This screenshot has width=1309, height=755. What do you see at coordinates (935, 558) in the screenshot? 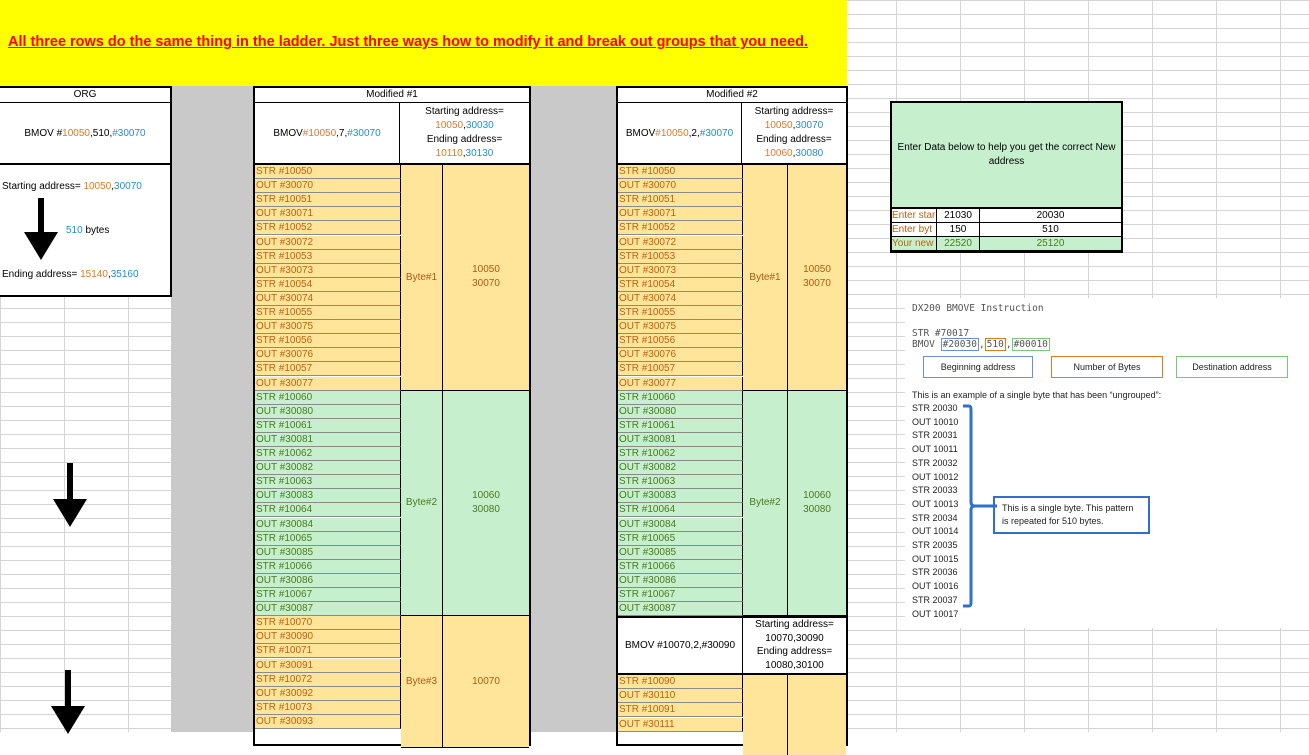
I see `dx200-example-line: OUT 10015` at bounding box center [935, 558].